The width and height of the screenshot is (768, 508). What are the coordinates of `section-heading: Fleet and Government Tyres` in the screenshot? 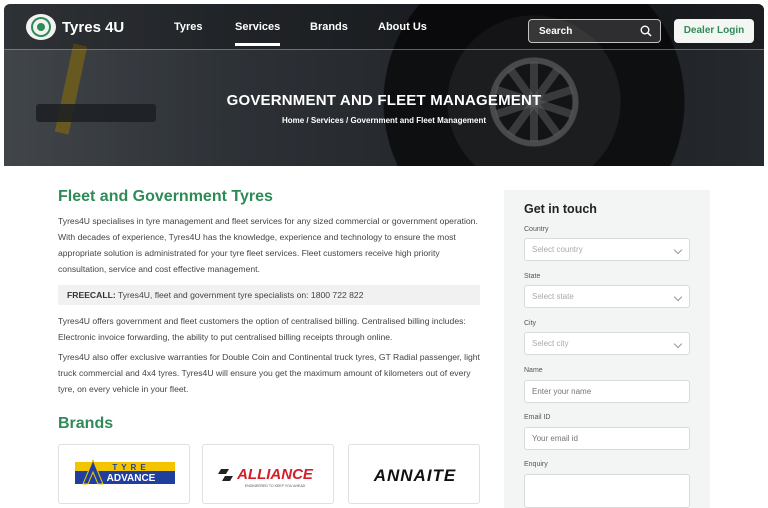 It's located at (165, 196).